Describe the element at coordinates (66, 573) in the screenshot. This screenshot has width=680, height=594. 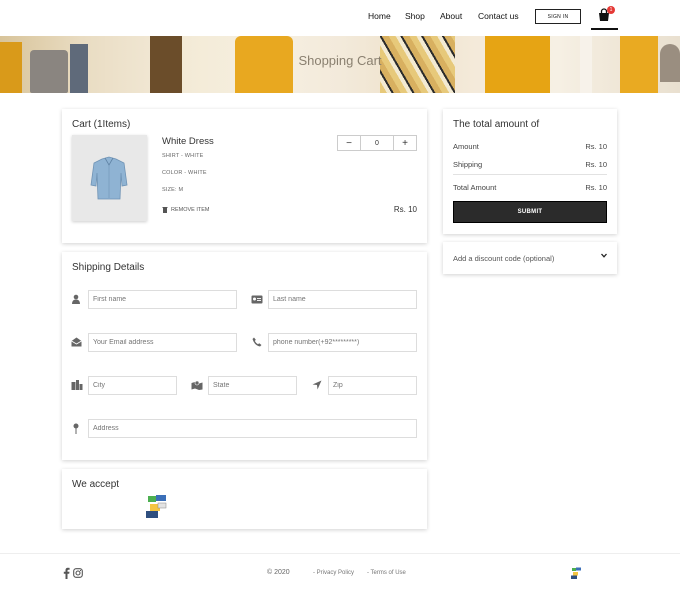
I see `facebook-icon` at that location.